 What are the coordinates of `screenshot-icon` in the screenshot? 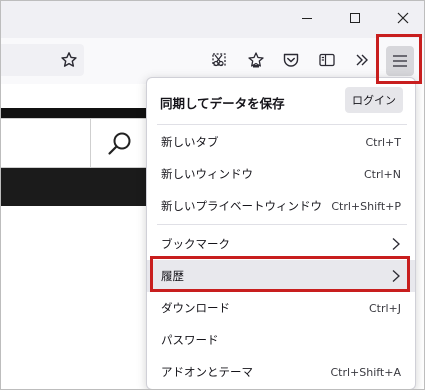 It's located at (219, 60).